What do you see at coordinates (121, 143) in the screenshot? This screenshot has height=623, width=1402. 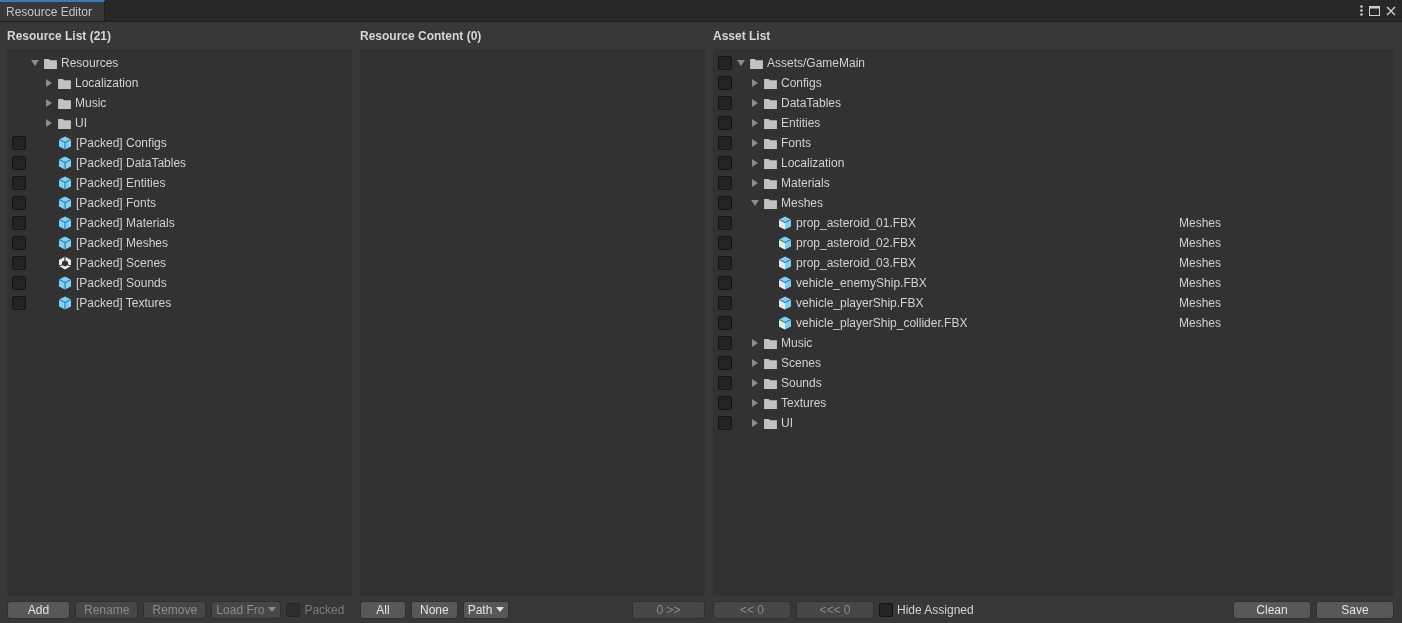 I see `tree-item-label: [Packed] Configs` at bounding box center [121, 143].